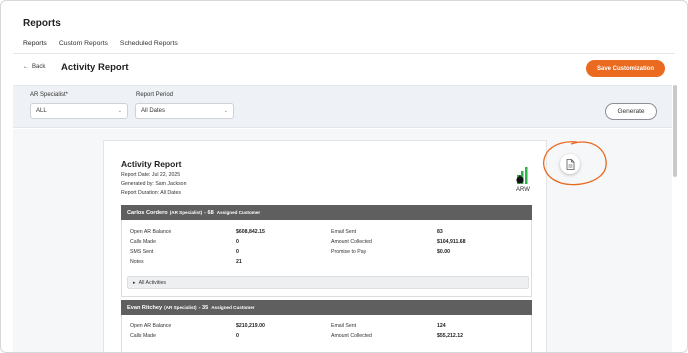 This screenshot has height=353, width=688. I want to click on stat-value: $608,842.15, so click(250, 232).